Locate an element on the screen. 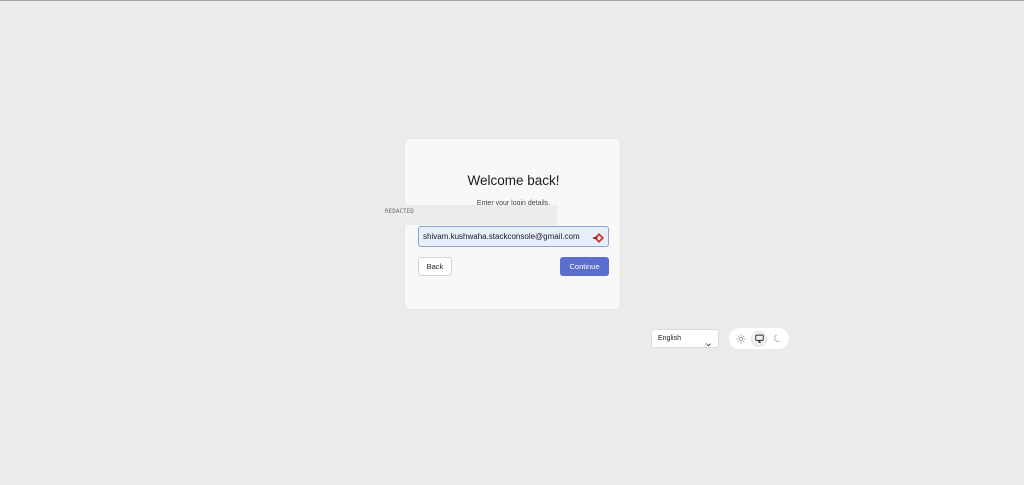 This screenshot has width=1024, height=485. moon-icon is located at coordinates (776, 338).